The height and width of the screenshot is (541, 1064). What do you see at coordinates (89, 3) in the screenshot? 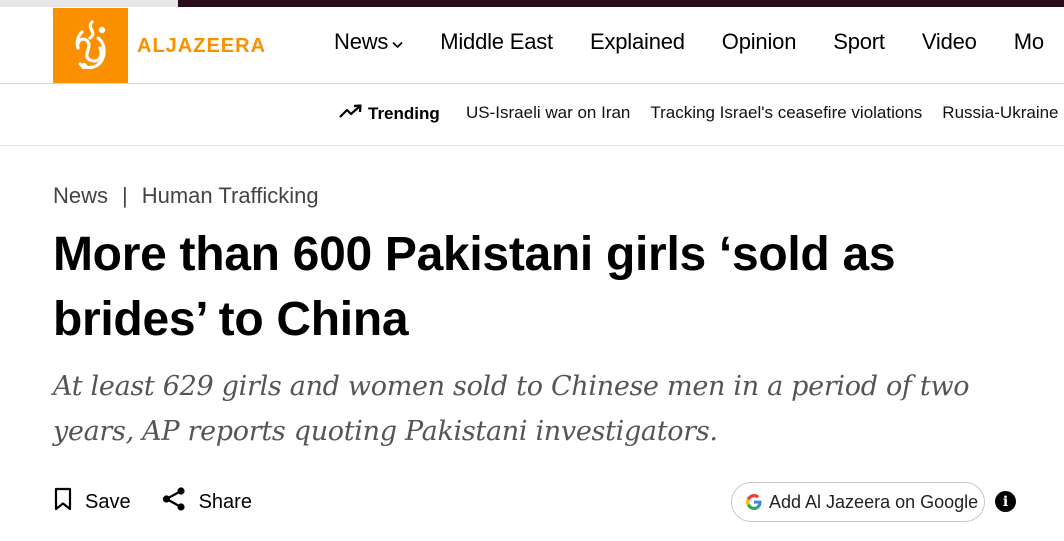
I see `top-strip-light` at bounding box center [89, 3].